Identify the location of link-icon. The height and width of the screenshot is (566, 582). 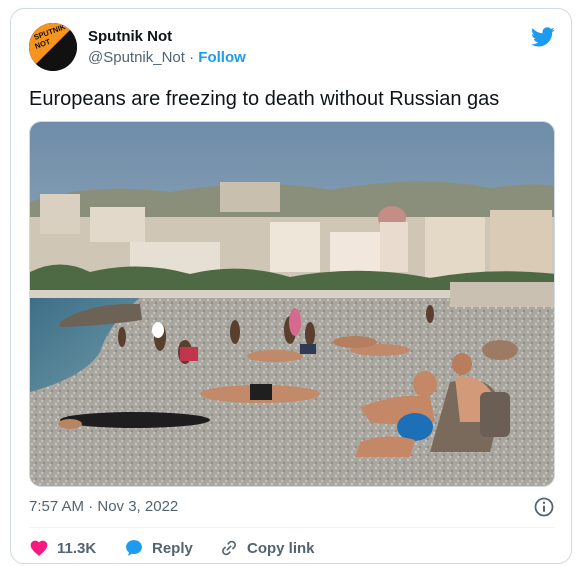
(229, 548).